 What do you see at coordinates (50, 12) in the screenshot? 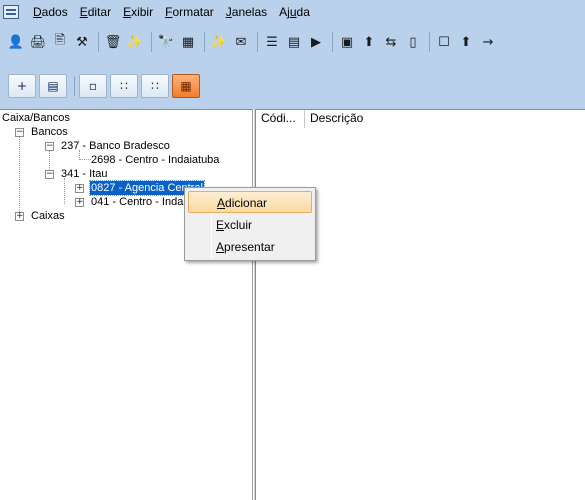
I see `menu-dados: Dados` at bounding box center [50, 12].